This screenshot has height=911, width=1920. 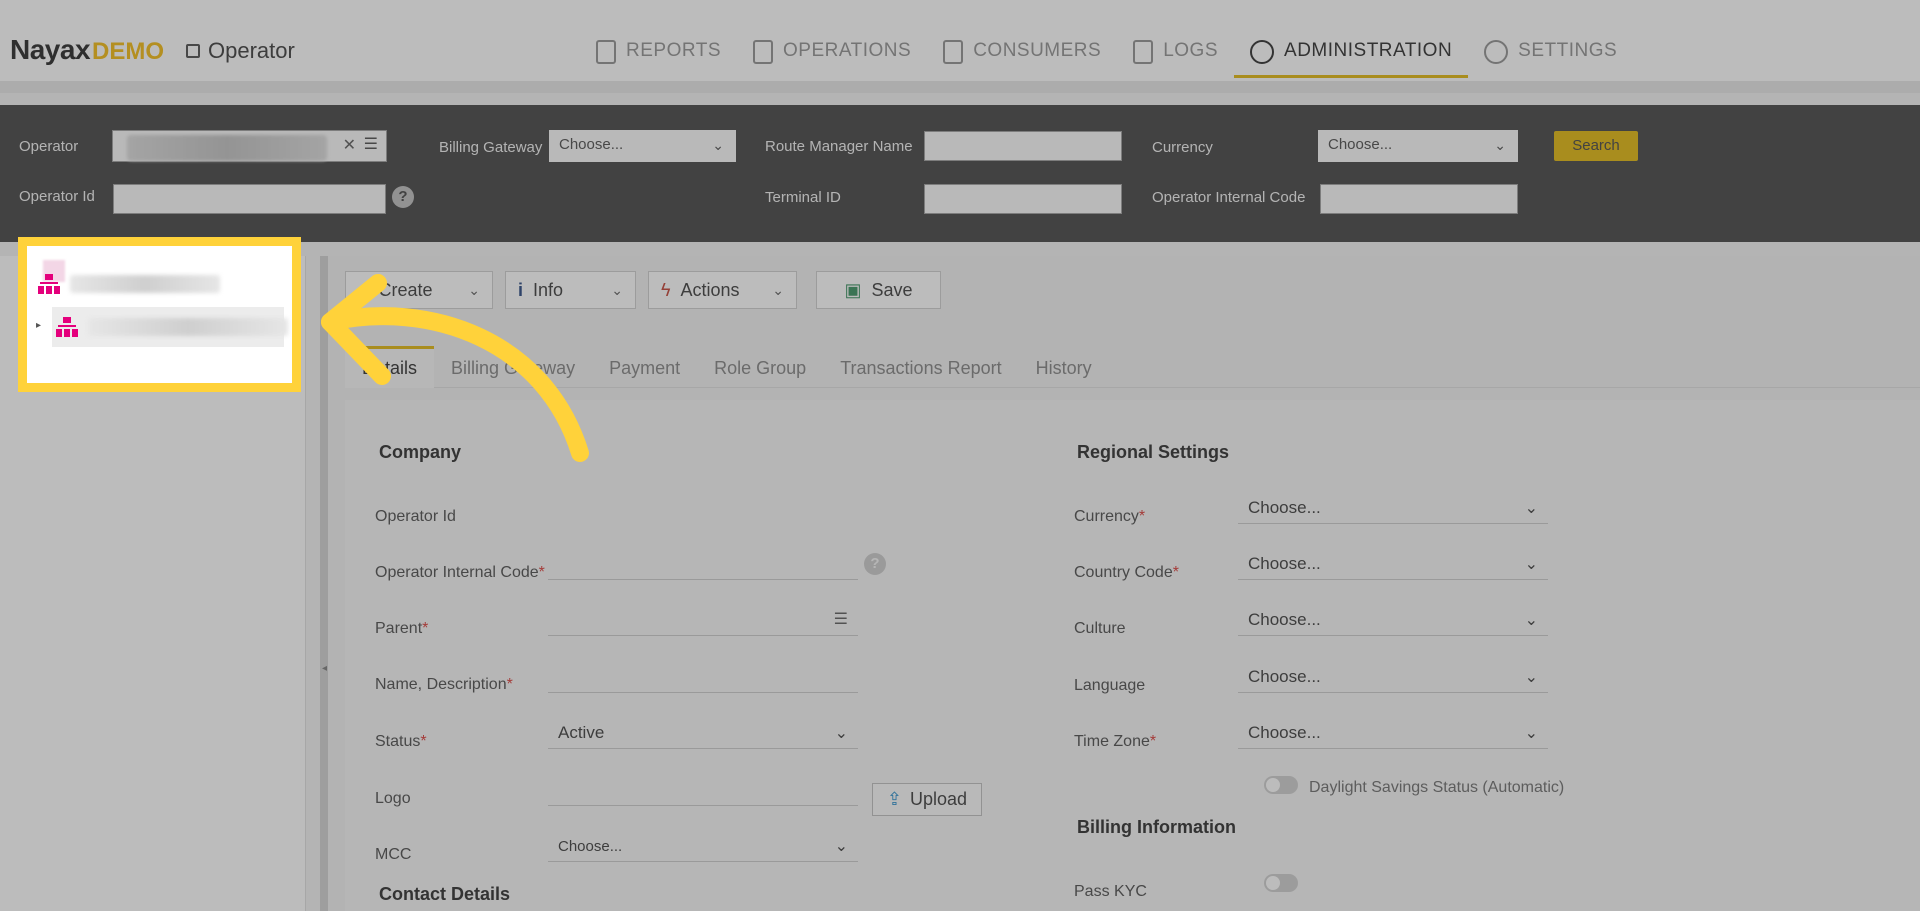 What do you see at coordinates (1229, 197) in the screenshot?
I see `internal-code-filter-label: Operator Internal Code` at bounding box center [1229, 197].